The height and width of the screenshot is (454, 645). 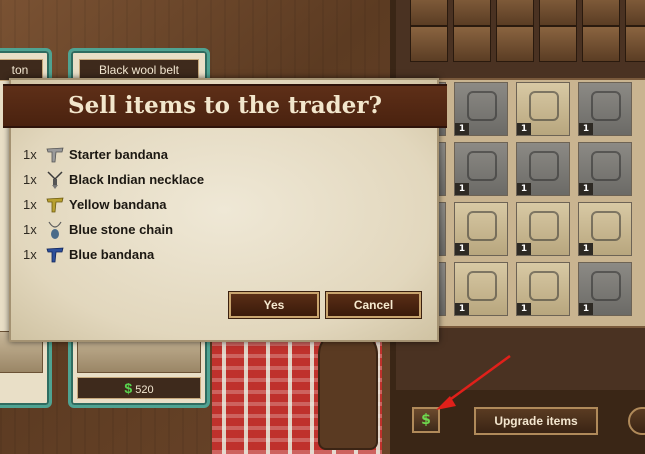 I want to click on list-item: 1x Blue bandana, so click(x=113, y=254).